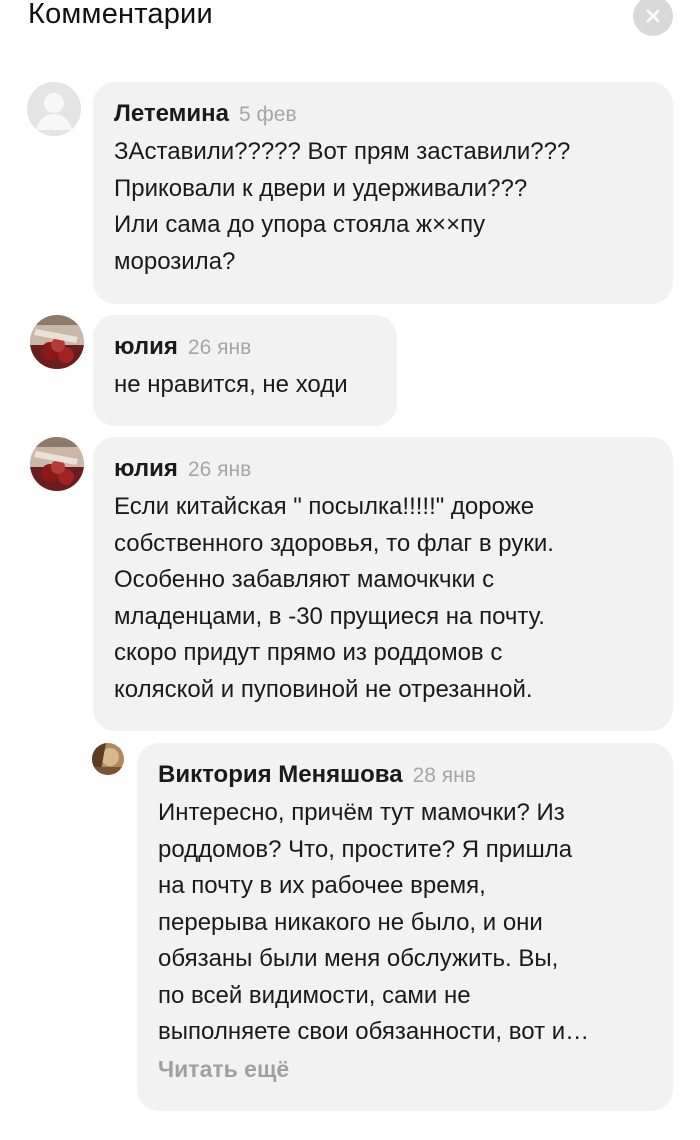 This screenshot has height=1140, width=700. I want to click on default-avatar-icon, so click(54, 109).